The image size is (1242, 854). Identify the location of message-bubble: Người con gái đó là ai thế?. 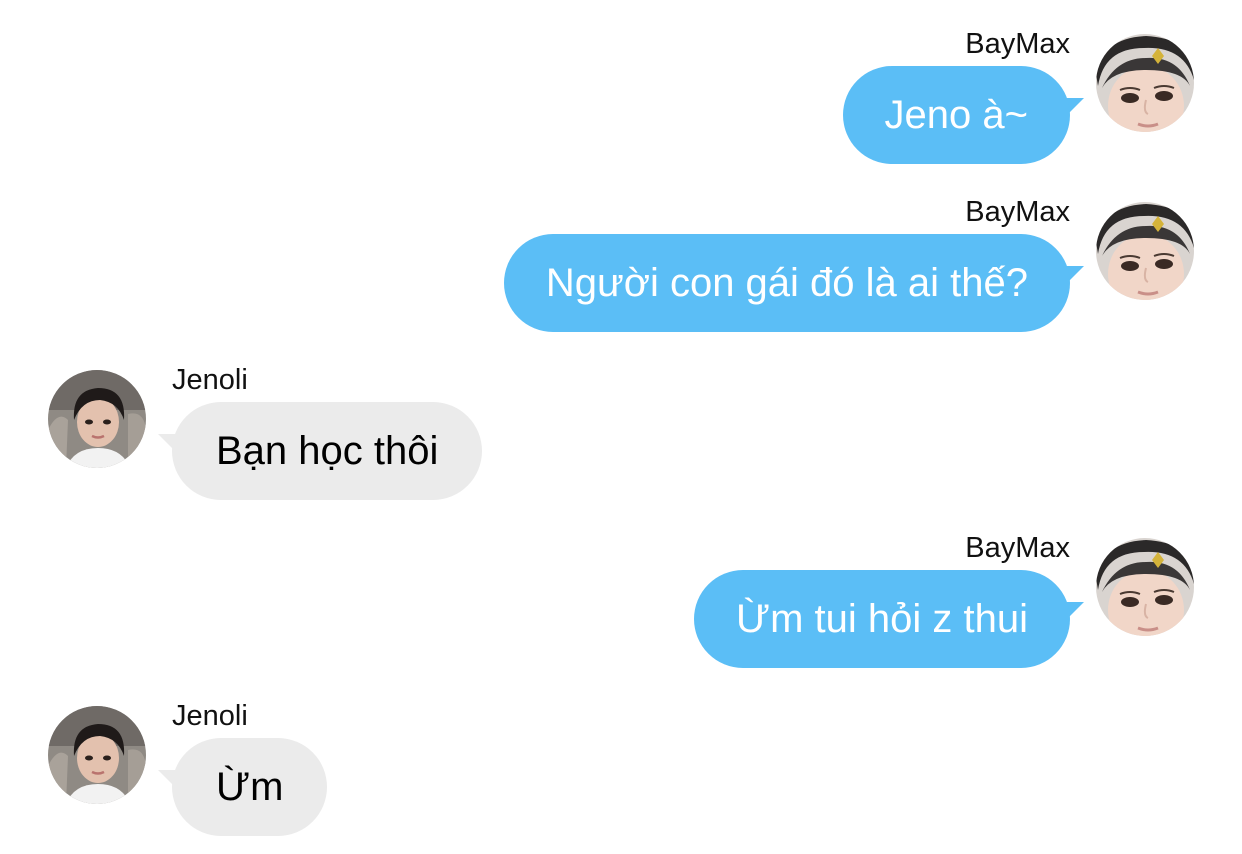
(786, 283).